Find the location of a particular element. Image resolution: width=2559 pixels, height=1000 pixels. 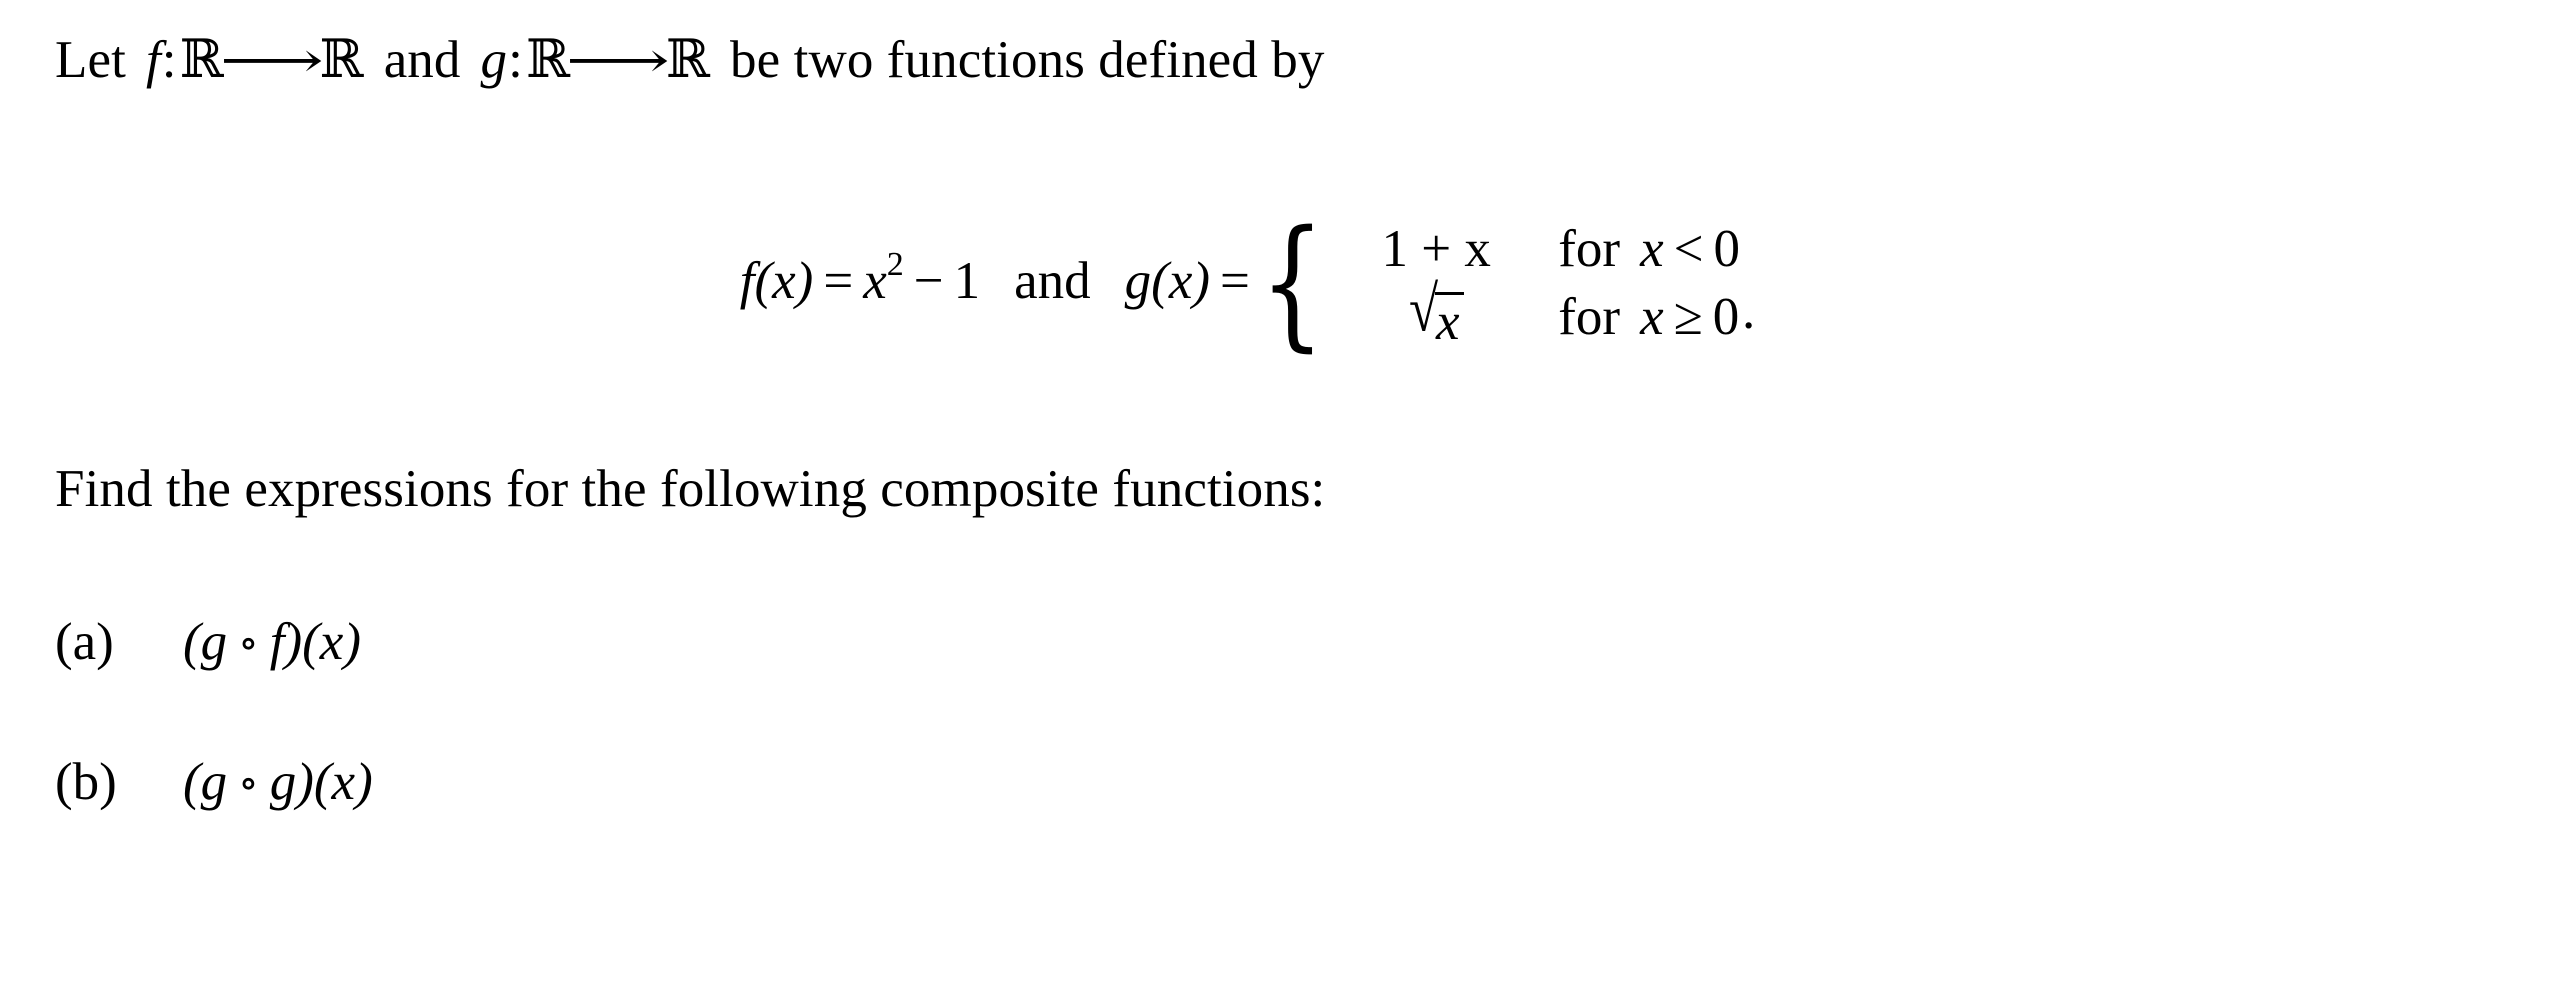

item-b-left-function: g is located at coordinates (214, 782).